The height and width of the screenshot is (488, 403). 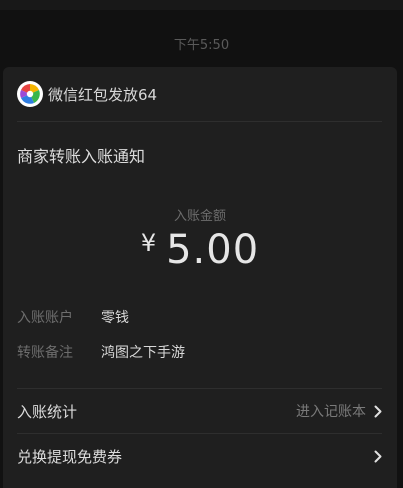 What do you see at coordinates (148, 243) in the screenshot?
I see `currency-symbol: ¥` at bounding box center [148, 243].